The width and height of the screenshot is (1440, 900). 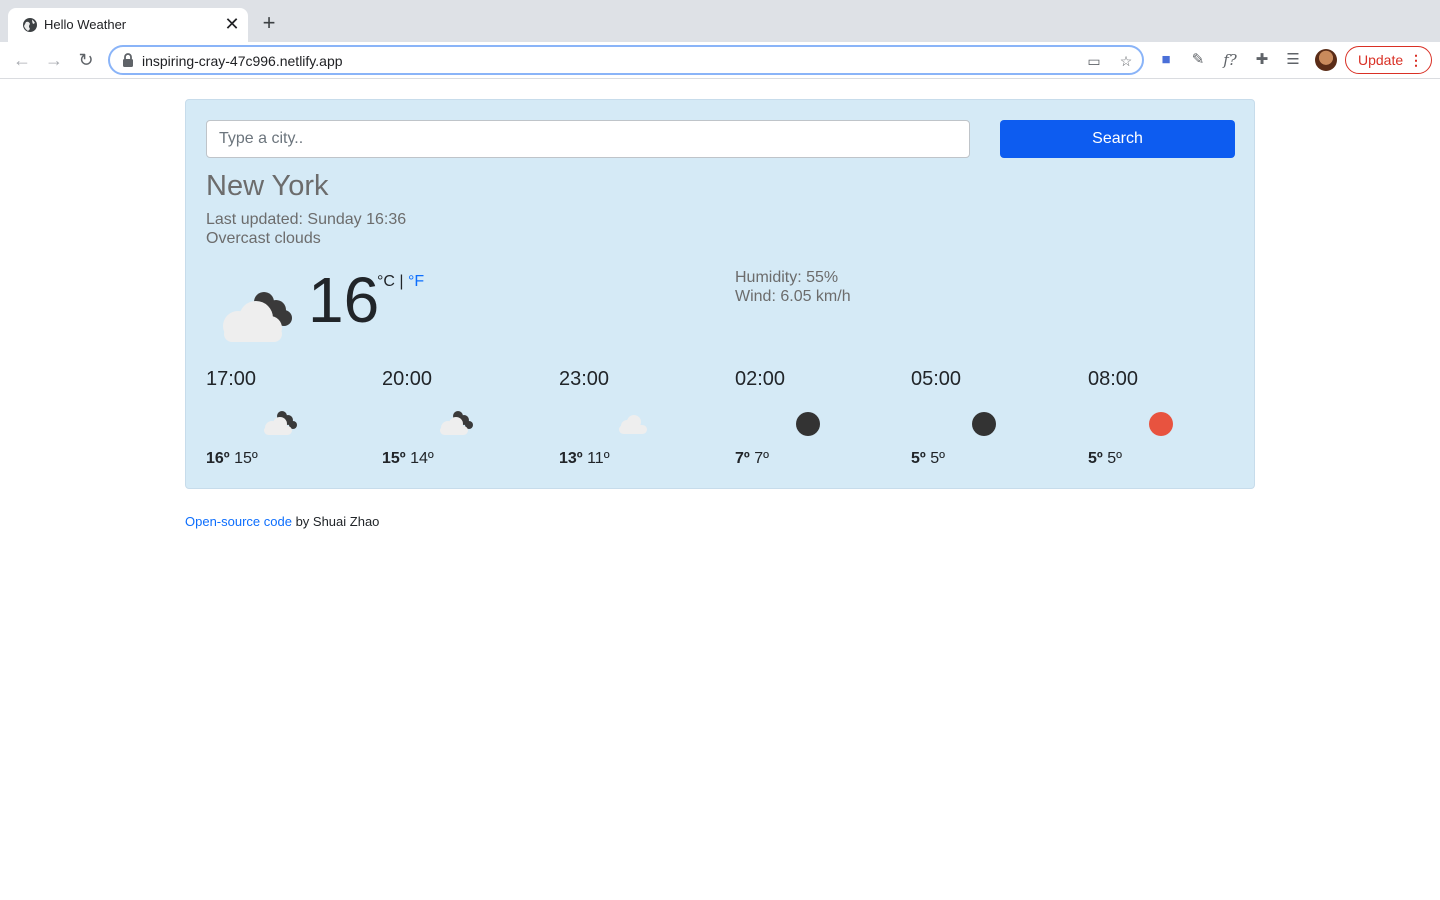 What do you see at coordinates (22, 60) in the screenshot?
I see `back-arrow-icon: ←` at bounding box center [22, 60].